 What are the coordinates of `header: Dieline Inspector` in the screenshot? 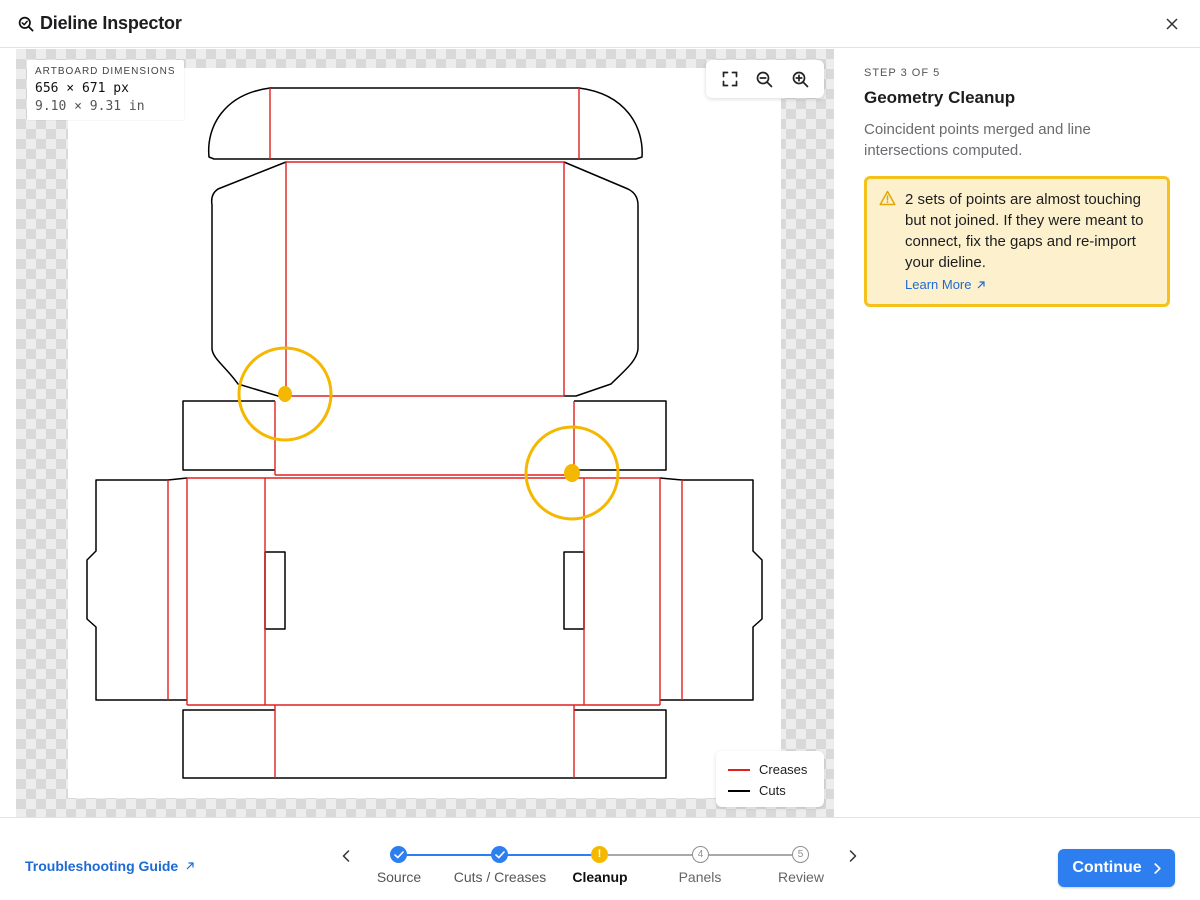 It's located at (600, 24).